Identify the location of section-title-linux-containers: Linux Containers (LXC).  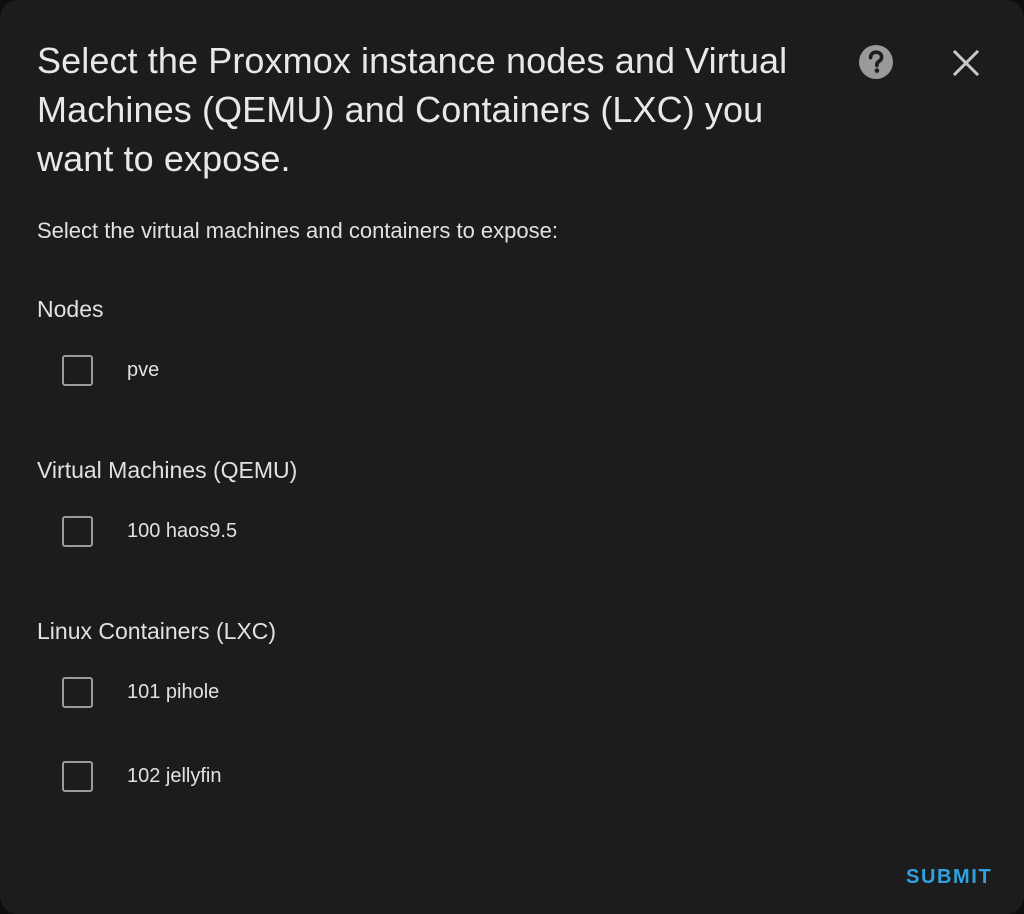
(157, 631).